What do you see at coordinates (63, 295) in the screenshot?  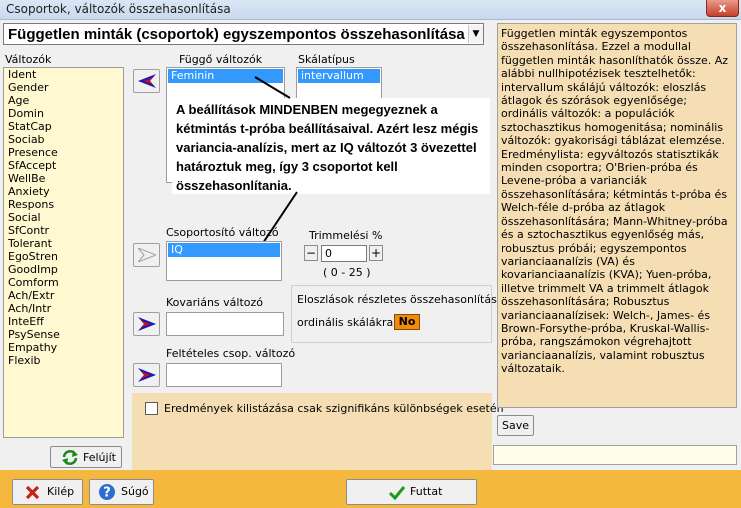 I see `list-item: Ach/Extr` at bounding box center [63, 295].